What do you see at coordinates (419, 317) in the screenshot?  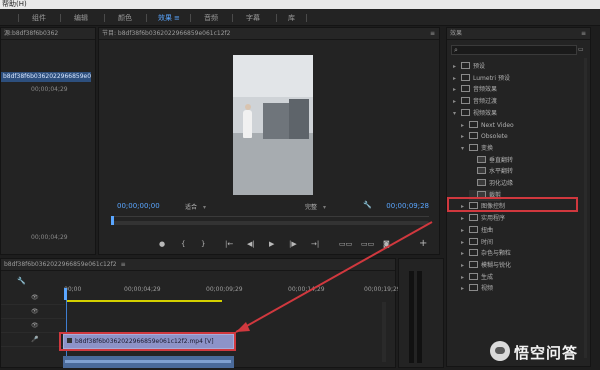 I see `audio-meter-right` at bounding box center [419, 317].